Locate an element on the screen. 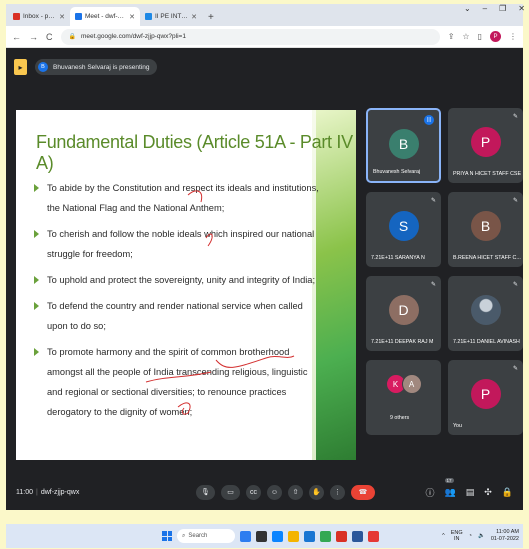  profile-photo is located at coordinates (485, 310).